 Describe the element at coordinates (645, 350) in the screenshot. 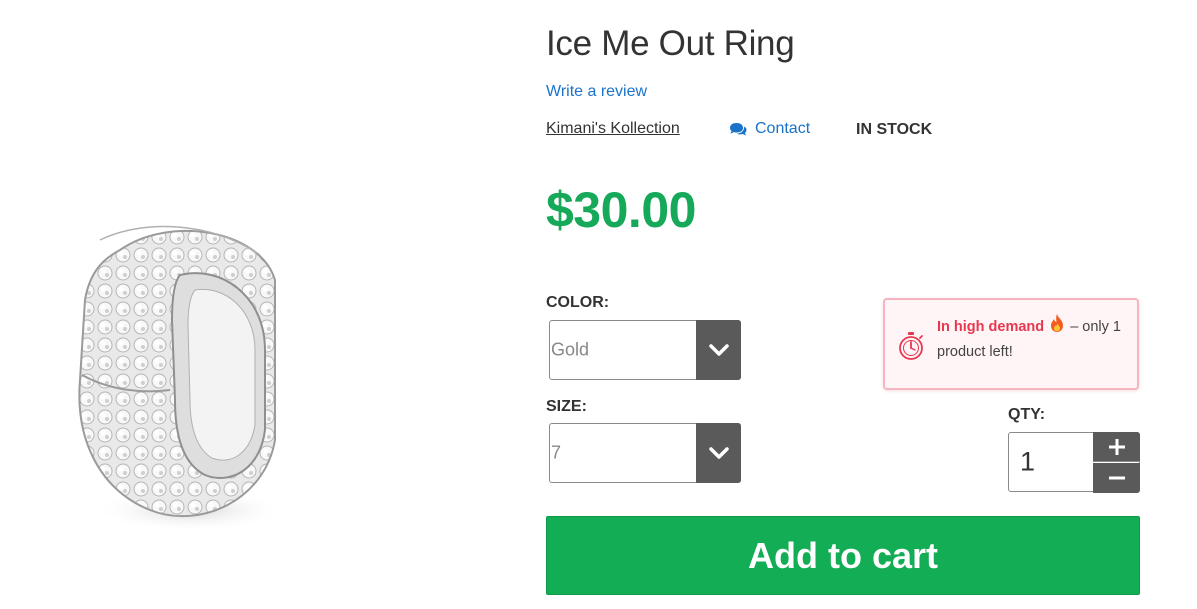

I see `color-select: Gold` at that location.